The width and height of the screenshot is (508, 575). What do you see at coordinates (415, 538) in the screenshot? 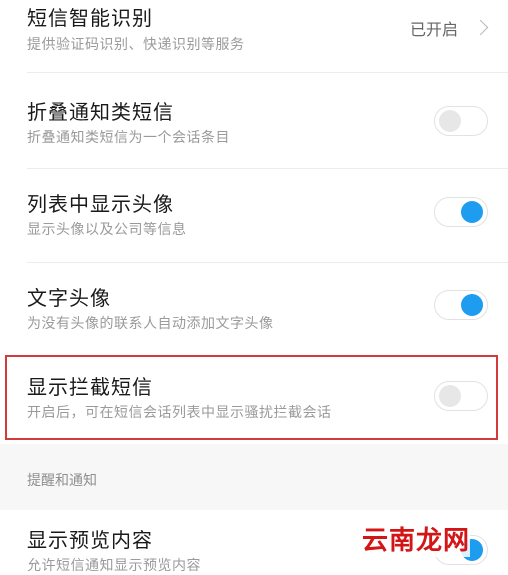
I see `site-watermark: 云南龙网` at bounding box center [415, 538].